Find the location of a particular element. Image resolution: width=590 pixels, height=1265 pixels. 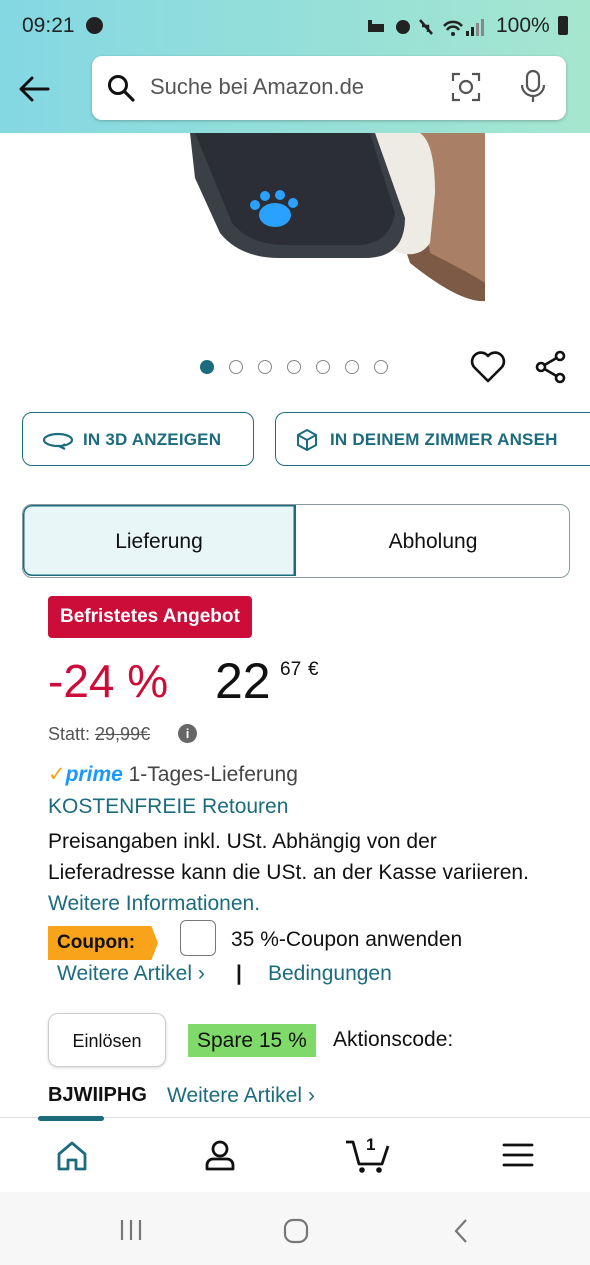

view-in-room-label: IN DEINEM ZIMMER ANSEH is located at coordinates (444, 439).